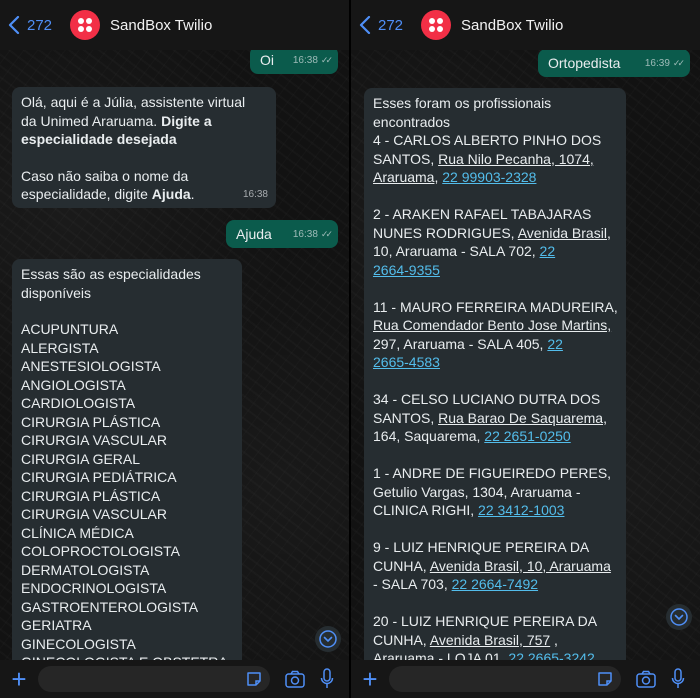 The height and width of the screenshot is (698, 700). Describe the element at coordinates (495, 307) in the screenshot. I see `message-line: 11 - MAURO FERREIRA MADUREIRA,` at that location.